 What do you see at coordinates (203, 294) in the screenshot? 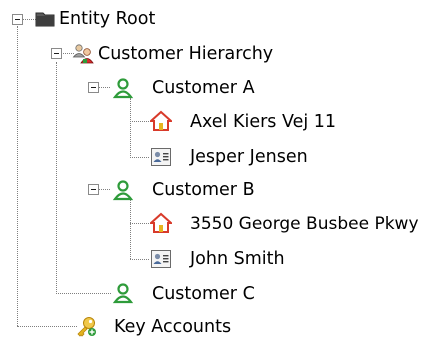
I see `tree-node-label: Customer C` at bounding box center [203, 294].